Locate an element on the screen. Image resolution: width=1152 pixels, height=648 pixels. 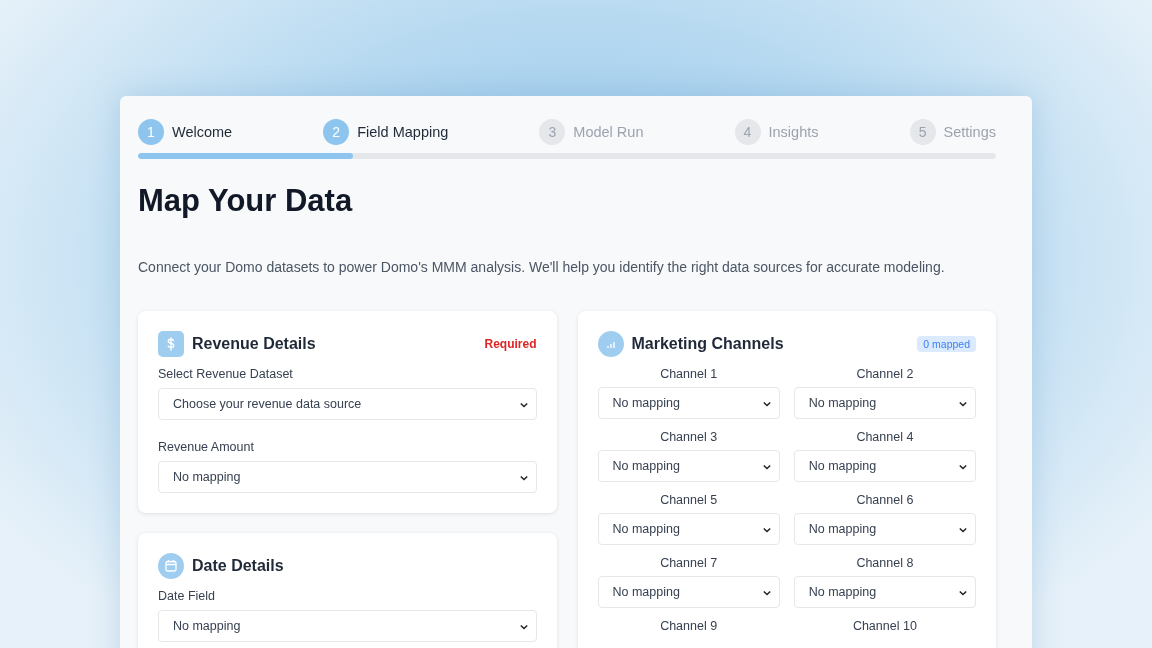
card-title: Date Details is located at coordinates (238, 566).